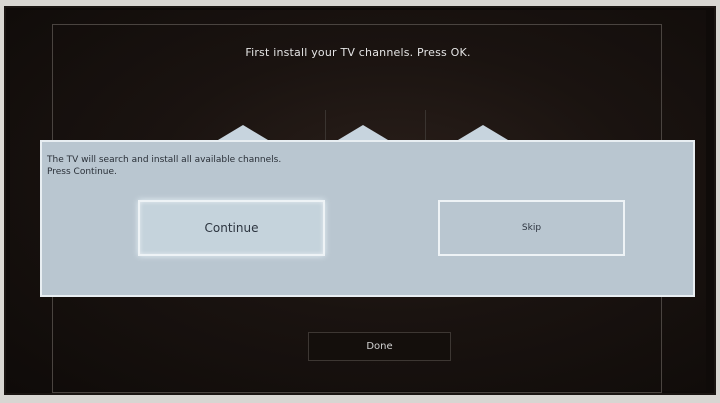  I want to click on continue-button: Continue, so click(231, 228).